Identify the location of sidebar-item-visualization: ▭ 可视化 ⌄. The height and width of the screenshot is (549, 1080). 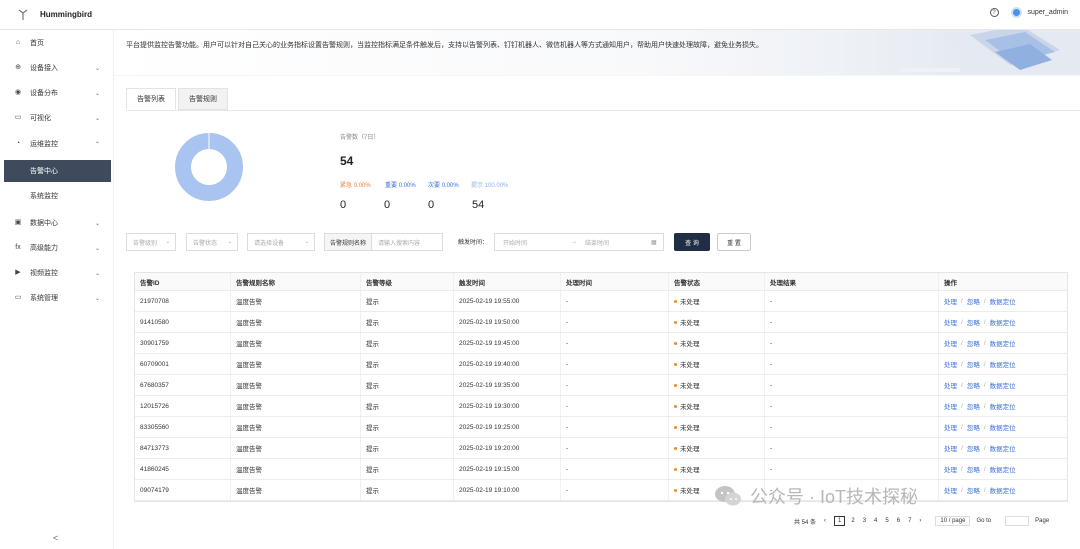
(57, 118).